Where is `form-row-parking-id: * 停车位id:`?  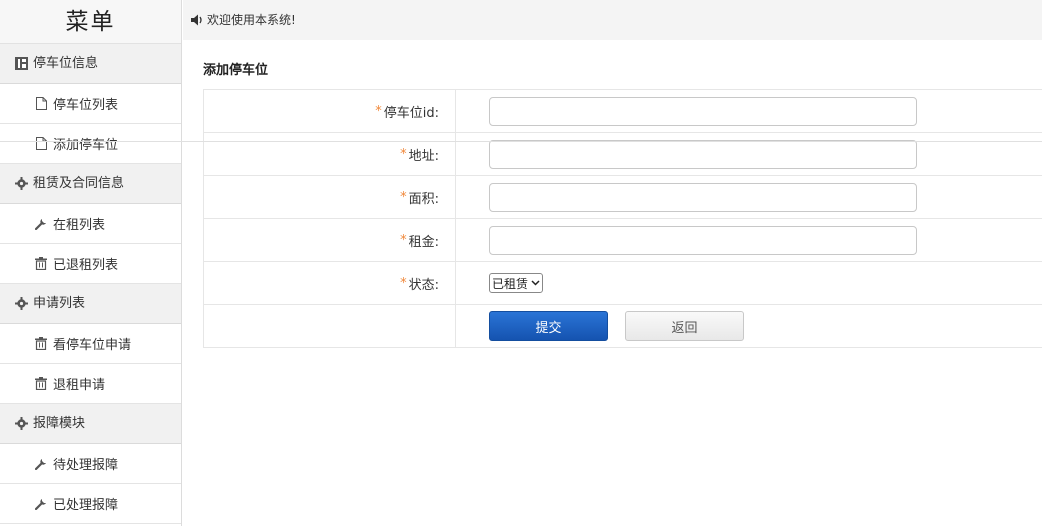
form-row-parking-id: * 停车位id: is located at coordinates (623, 111).